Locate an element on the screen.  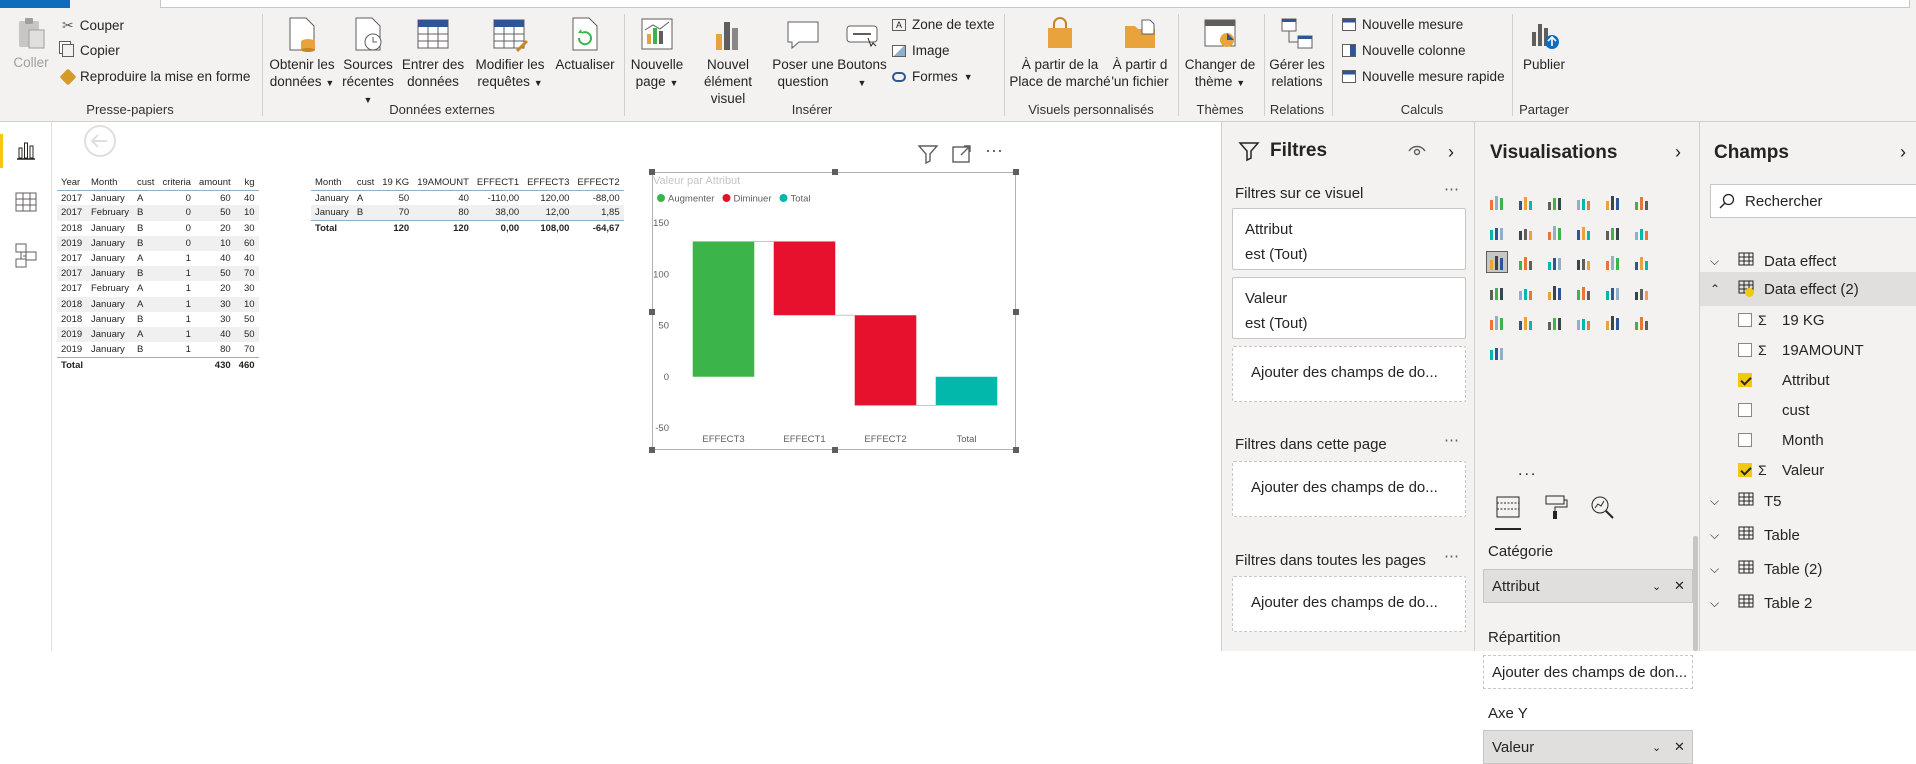
data-view-button is located at coordinates (26, 204).